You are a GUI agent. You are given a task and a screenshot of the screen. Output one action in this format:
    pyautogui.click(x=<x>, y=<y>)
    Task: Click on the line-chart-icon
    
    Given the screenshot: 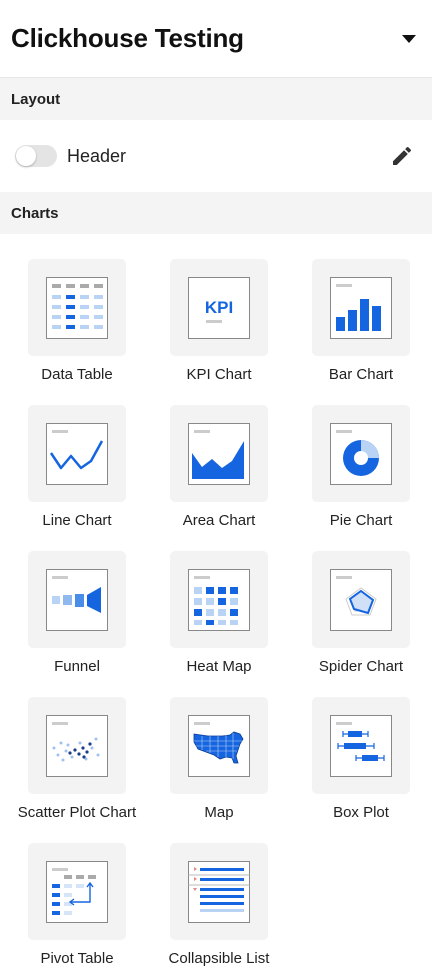 What is the action you would take?
    pyautogui.click(x=77, y=453)
    